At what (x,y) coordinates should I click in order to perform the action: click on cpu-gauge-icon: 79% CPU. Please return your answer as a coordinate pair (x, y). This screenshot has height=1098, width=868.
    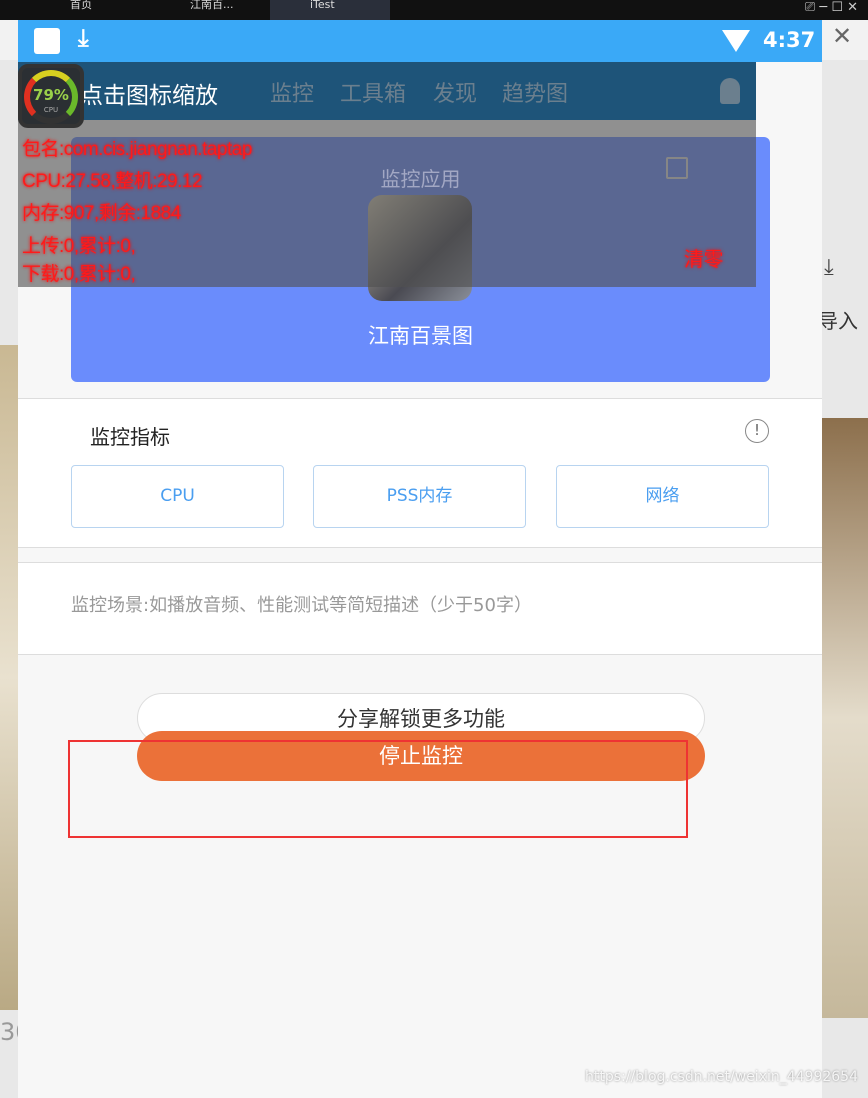
    Looking at the image, I should click on (51, 96).